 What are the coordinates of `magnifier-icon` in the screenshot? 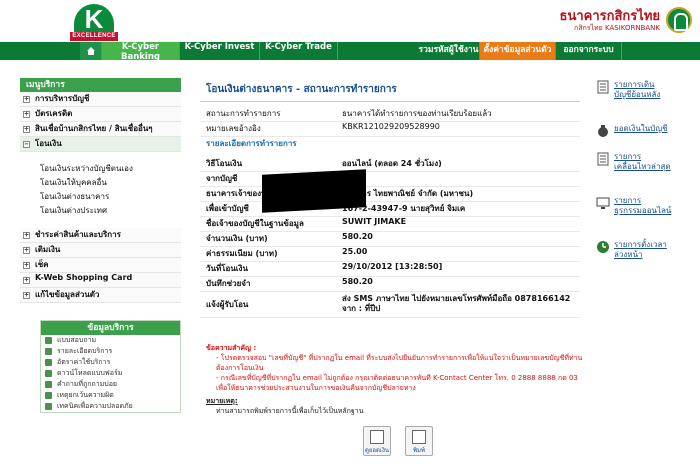 It's located at (377, 437).